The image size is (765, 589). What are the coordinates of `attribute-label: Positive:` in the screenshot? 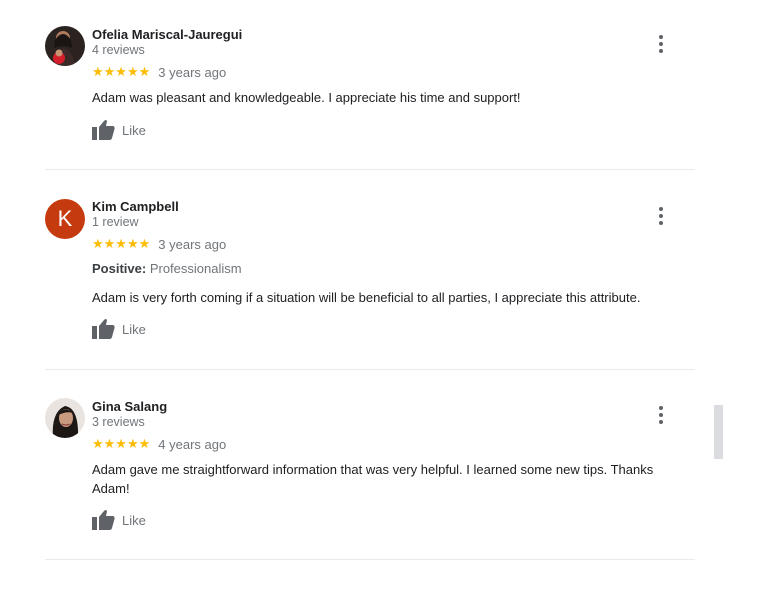 It's located at (119, 268).